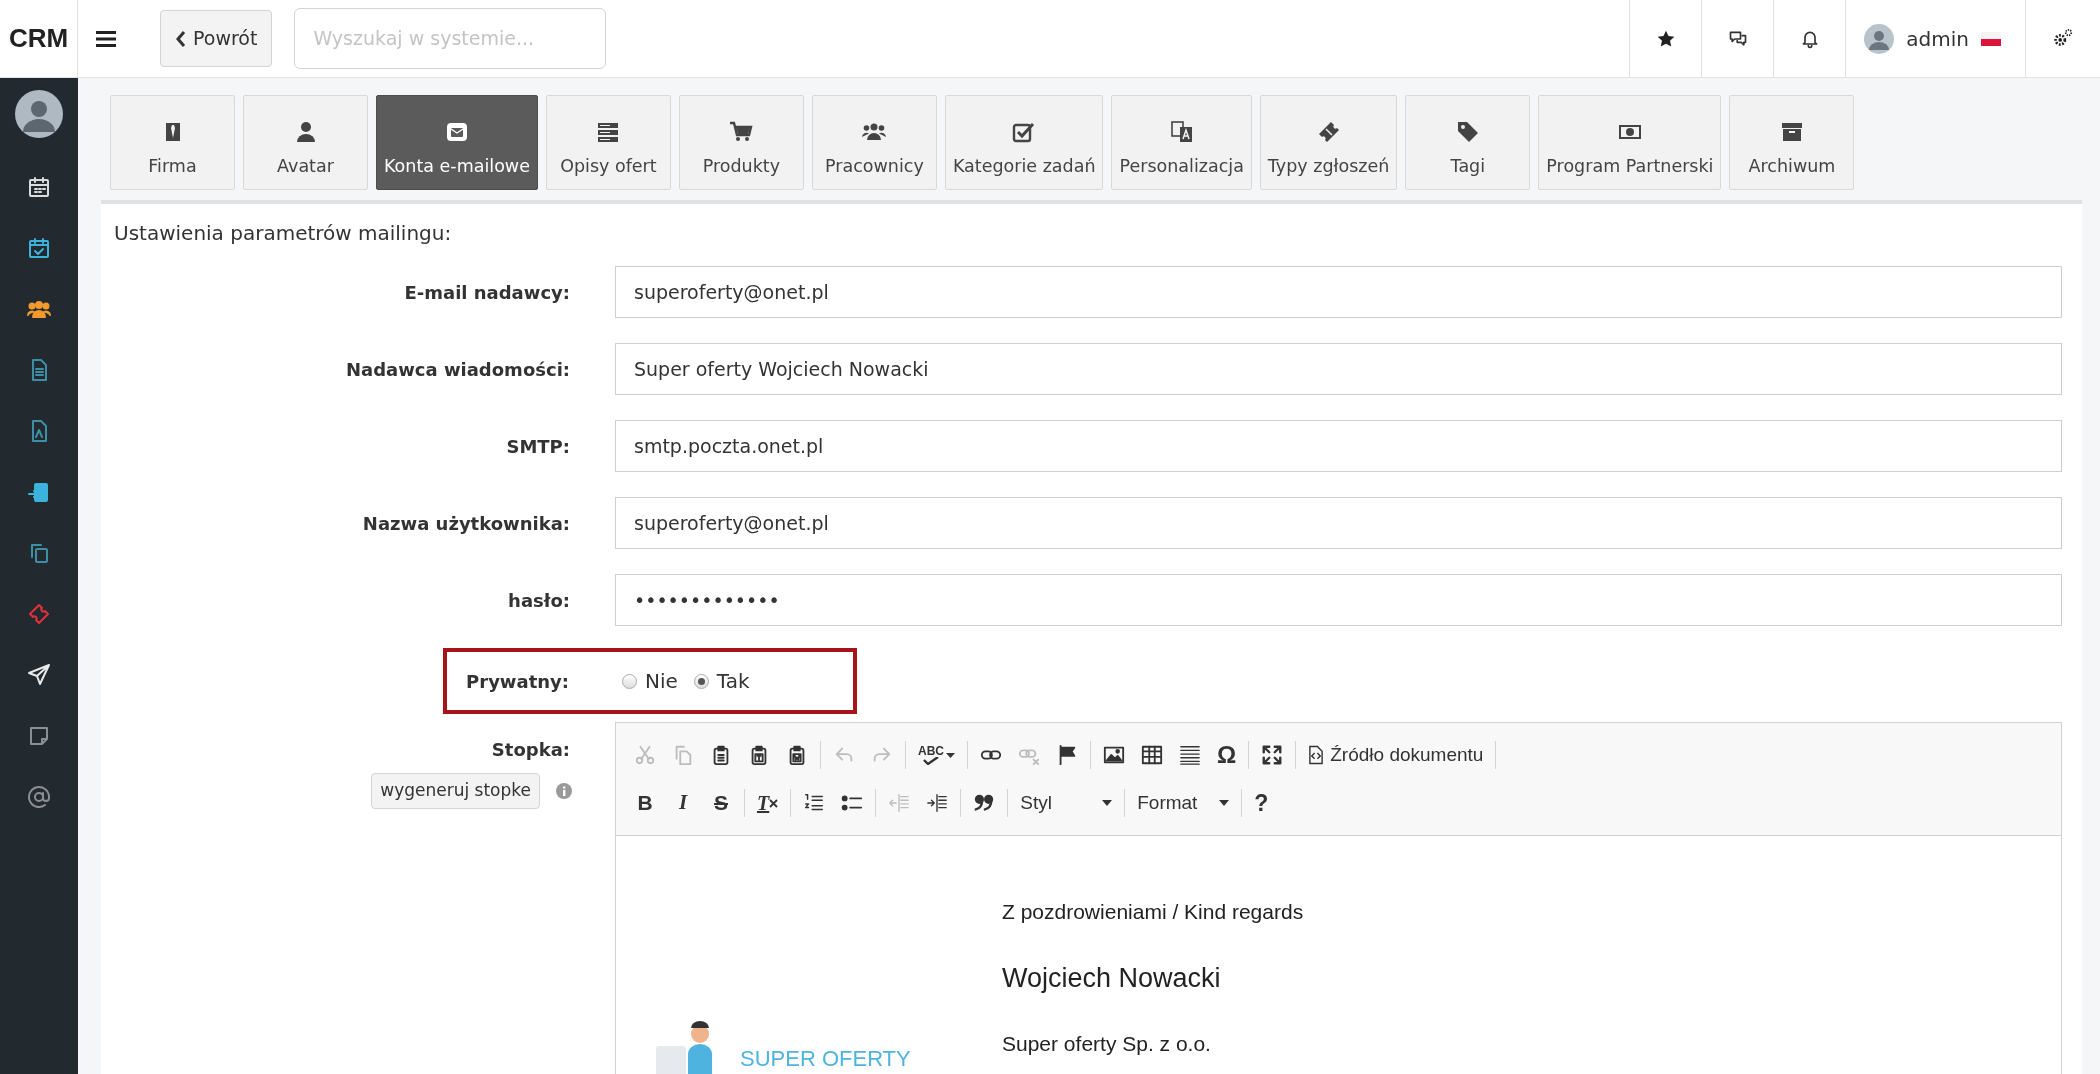 The image size is (2100, 1074). Describe the element at coordinates (1153, 912) in the screenshot. I see `signature-line: Z pozdrowieniami / Kind regards` at that location.